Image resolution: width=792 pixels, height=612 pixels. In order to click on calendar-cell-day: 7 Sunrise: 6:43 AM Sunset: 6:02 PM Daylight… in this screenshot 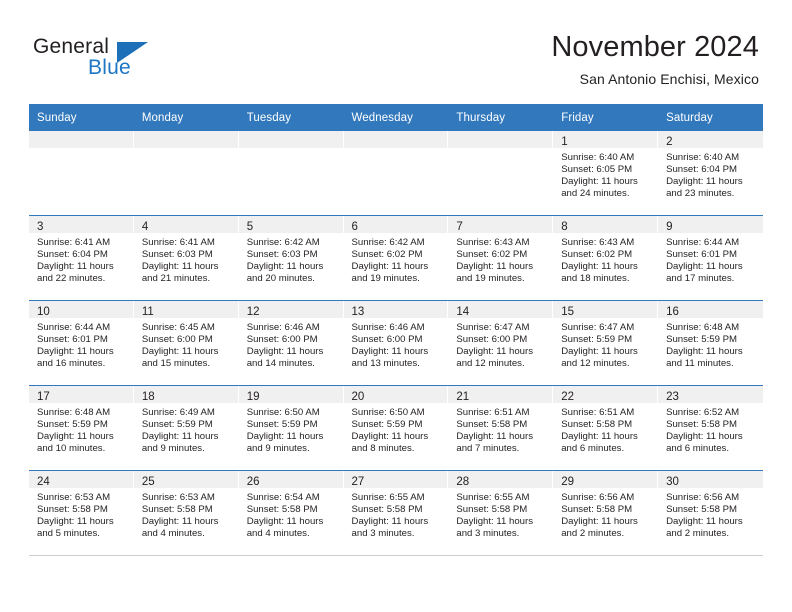, I will do `click(501, 258)`.